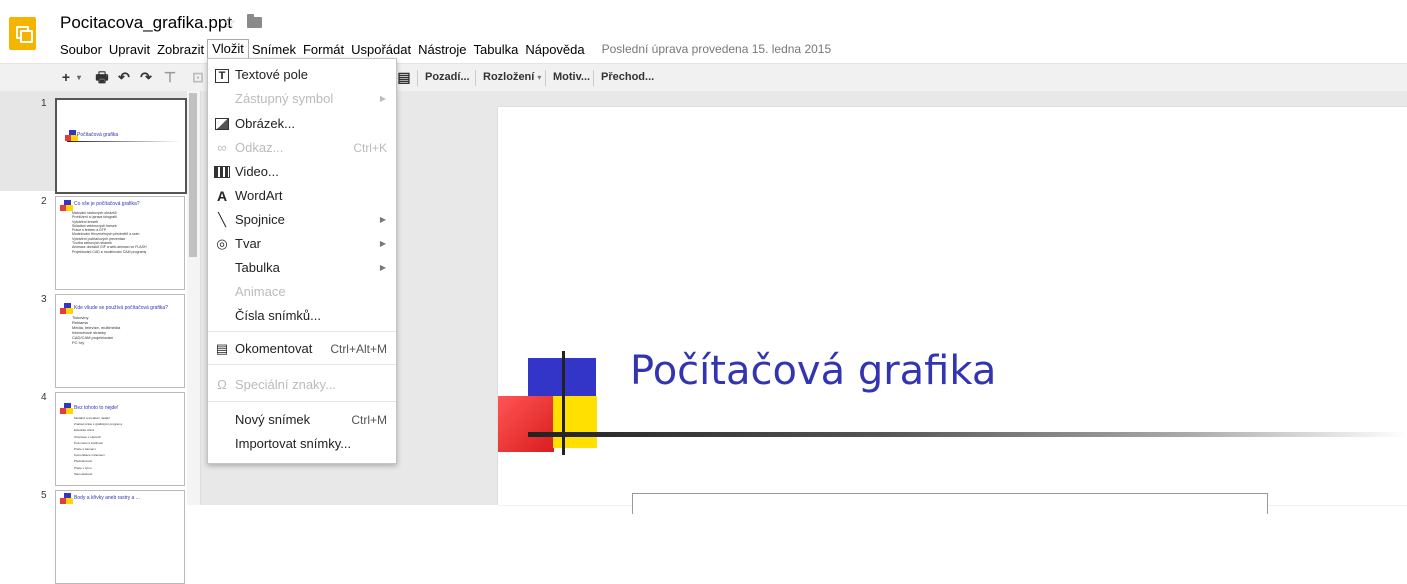 The image size is (1407, 584). What do you see at coordinates (499, 49) in the screenshot?
I see `menu-table: Tabulka` at bounding box center [499, 49].